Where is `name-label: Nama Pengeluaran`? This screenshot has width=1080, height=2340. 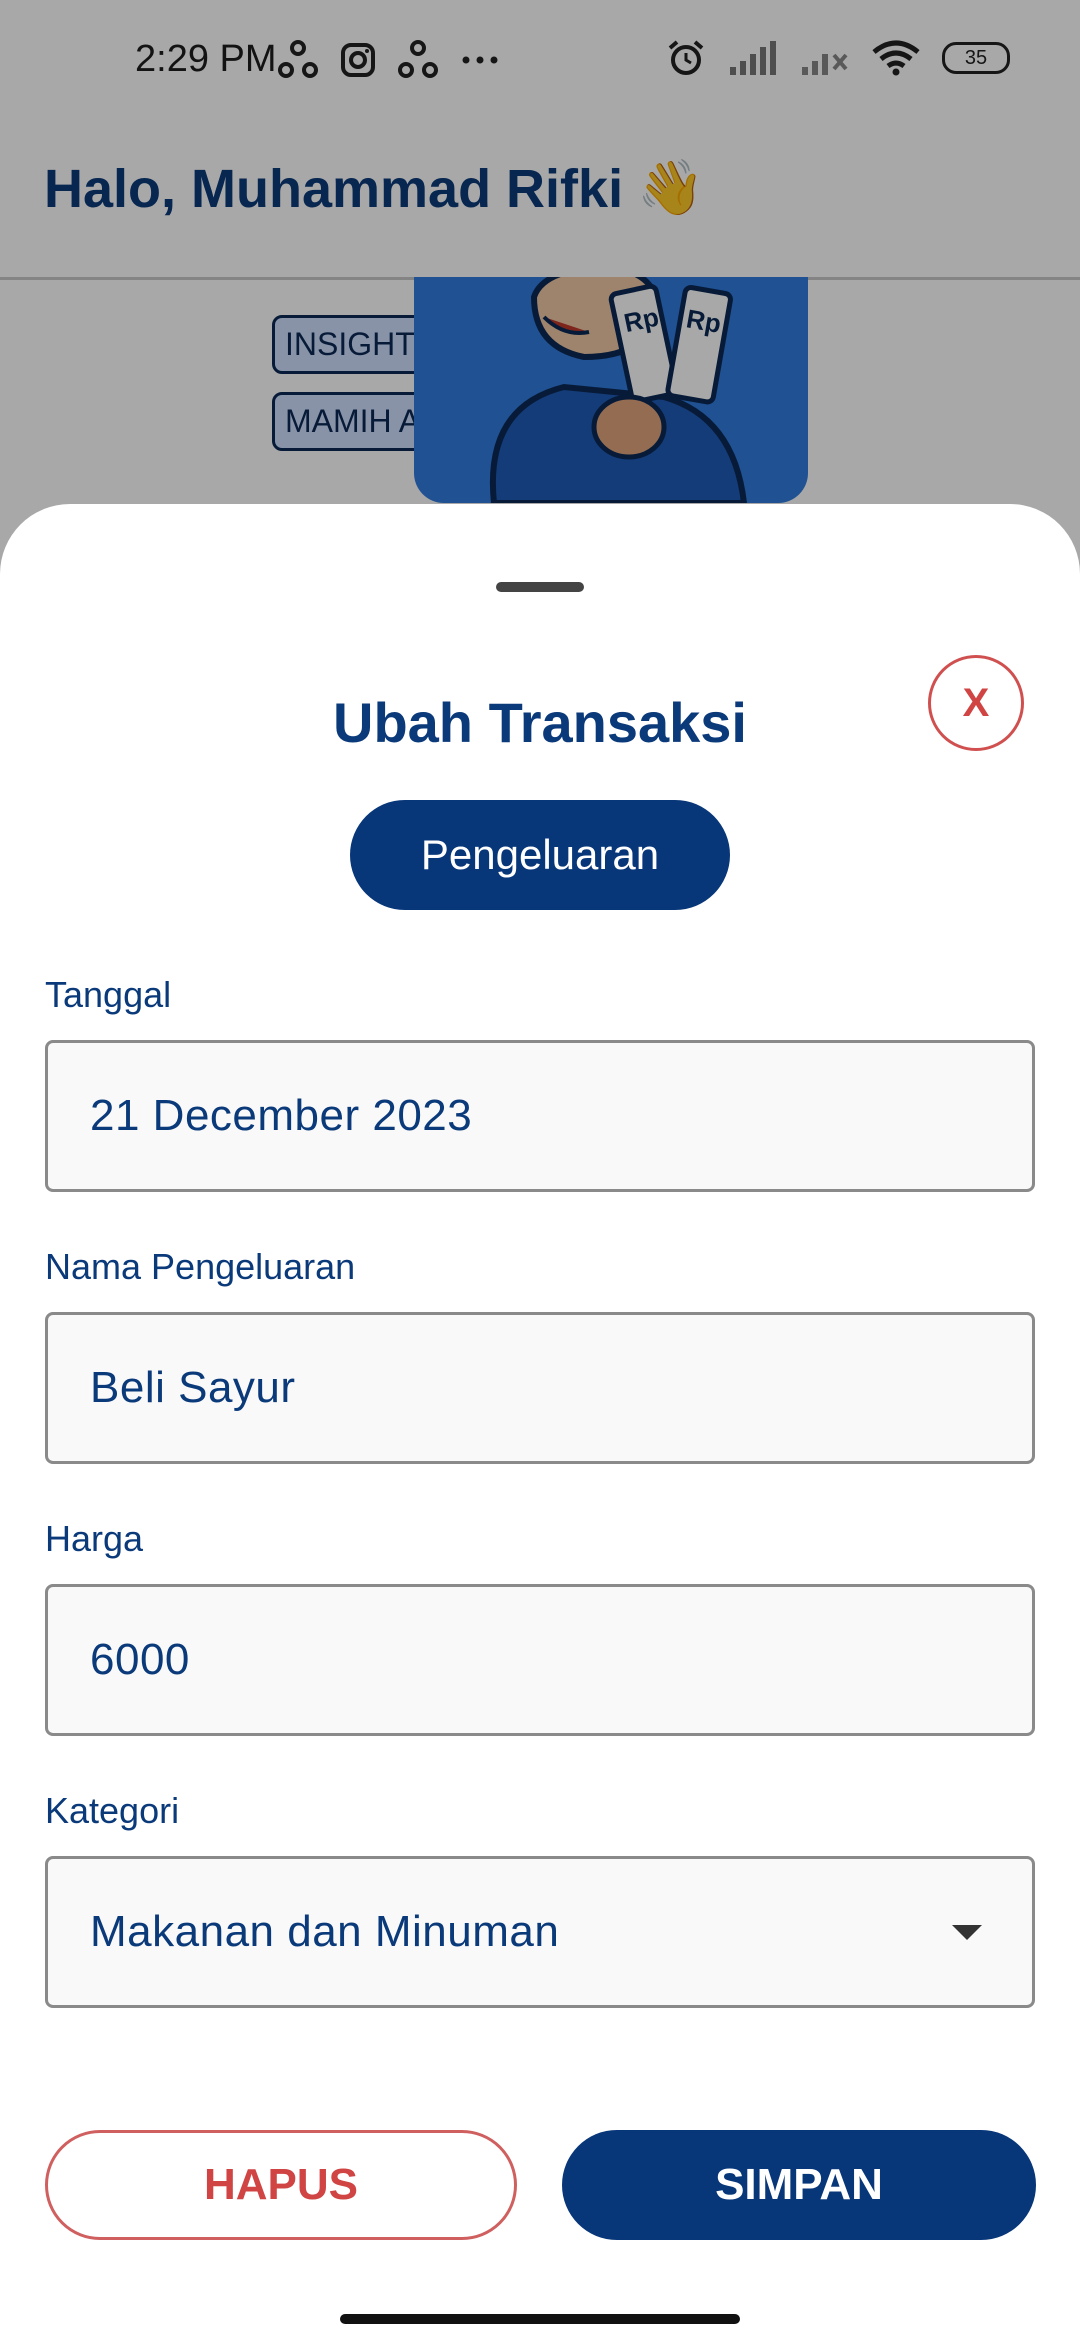 name-label: Nama Pengeluaran is located at coordinates (200, 1266).